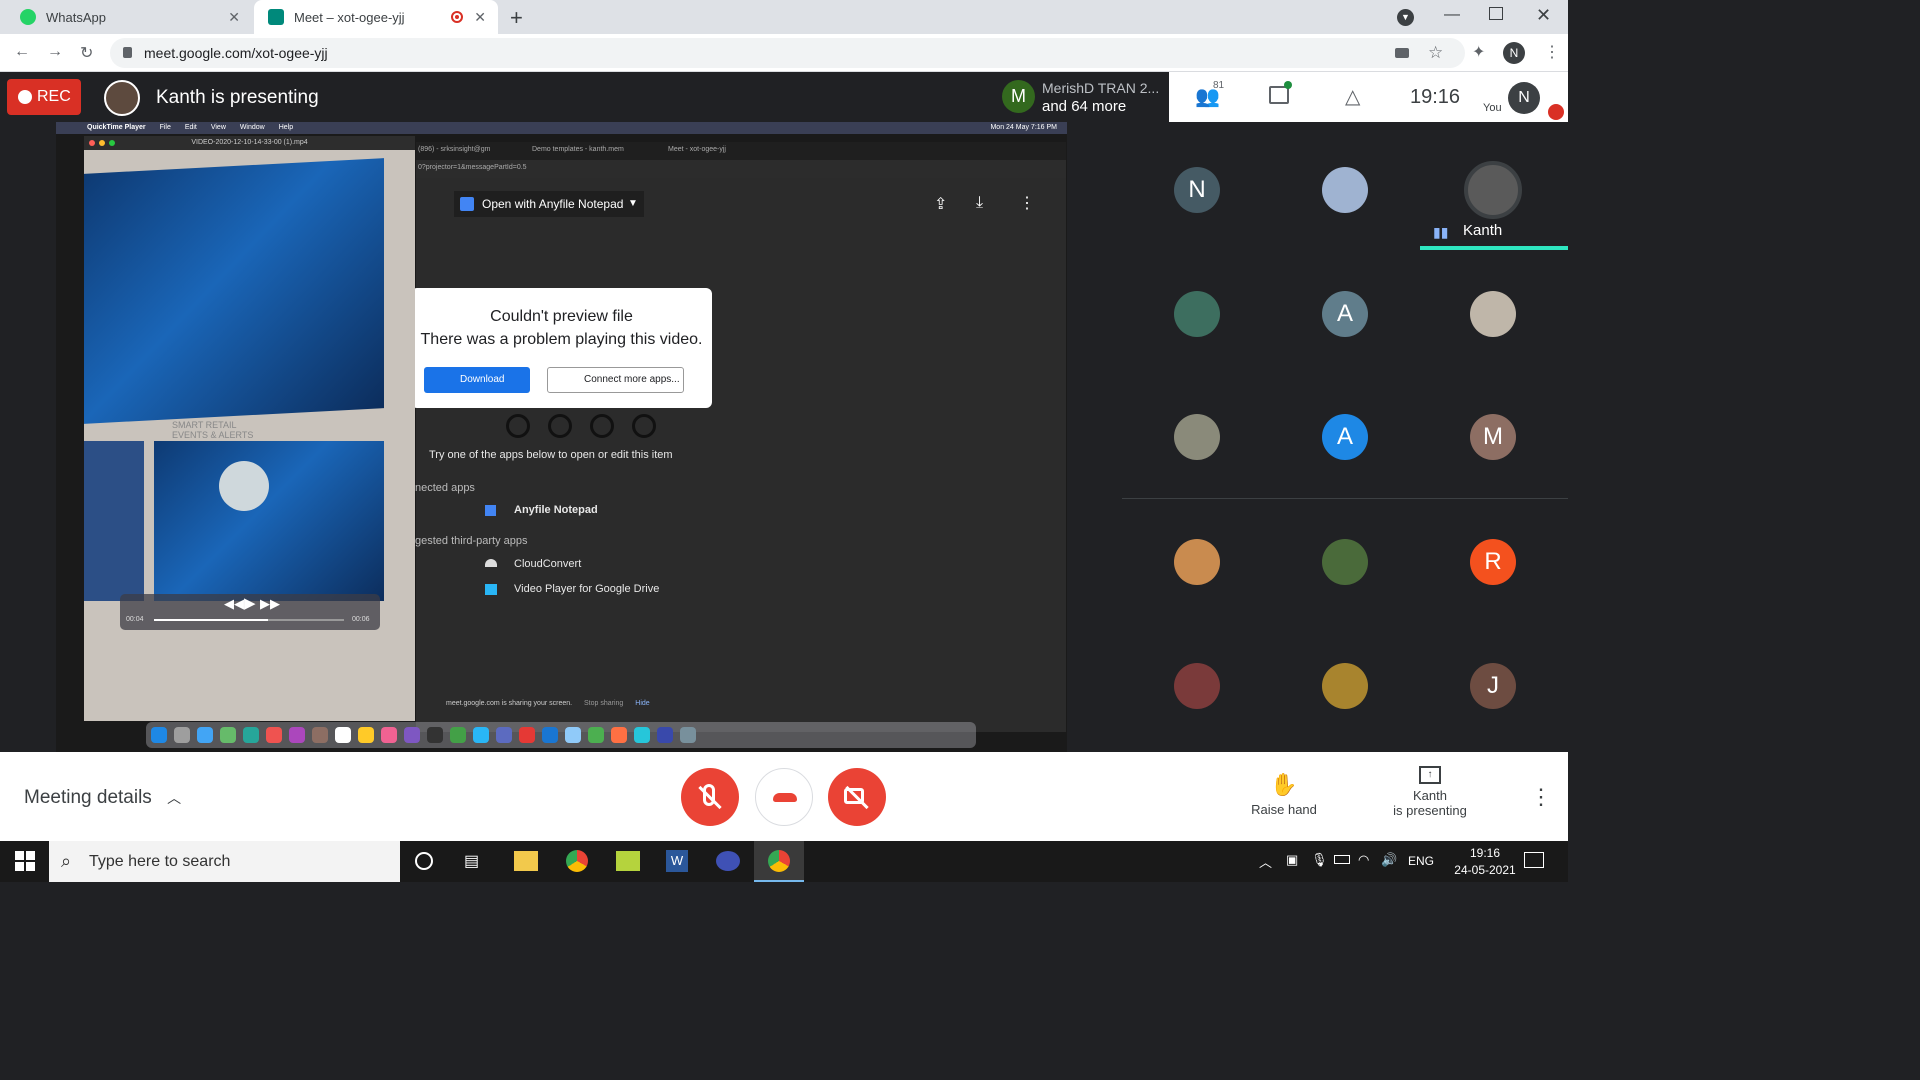 This screenshot has height=1080, width=1920. What do you see at coordinates (710, 797) in the screenshot?
I see `mic-toggle-button` at bounding box center [710, 797].